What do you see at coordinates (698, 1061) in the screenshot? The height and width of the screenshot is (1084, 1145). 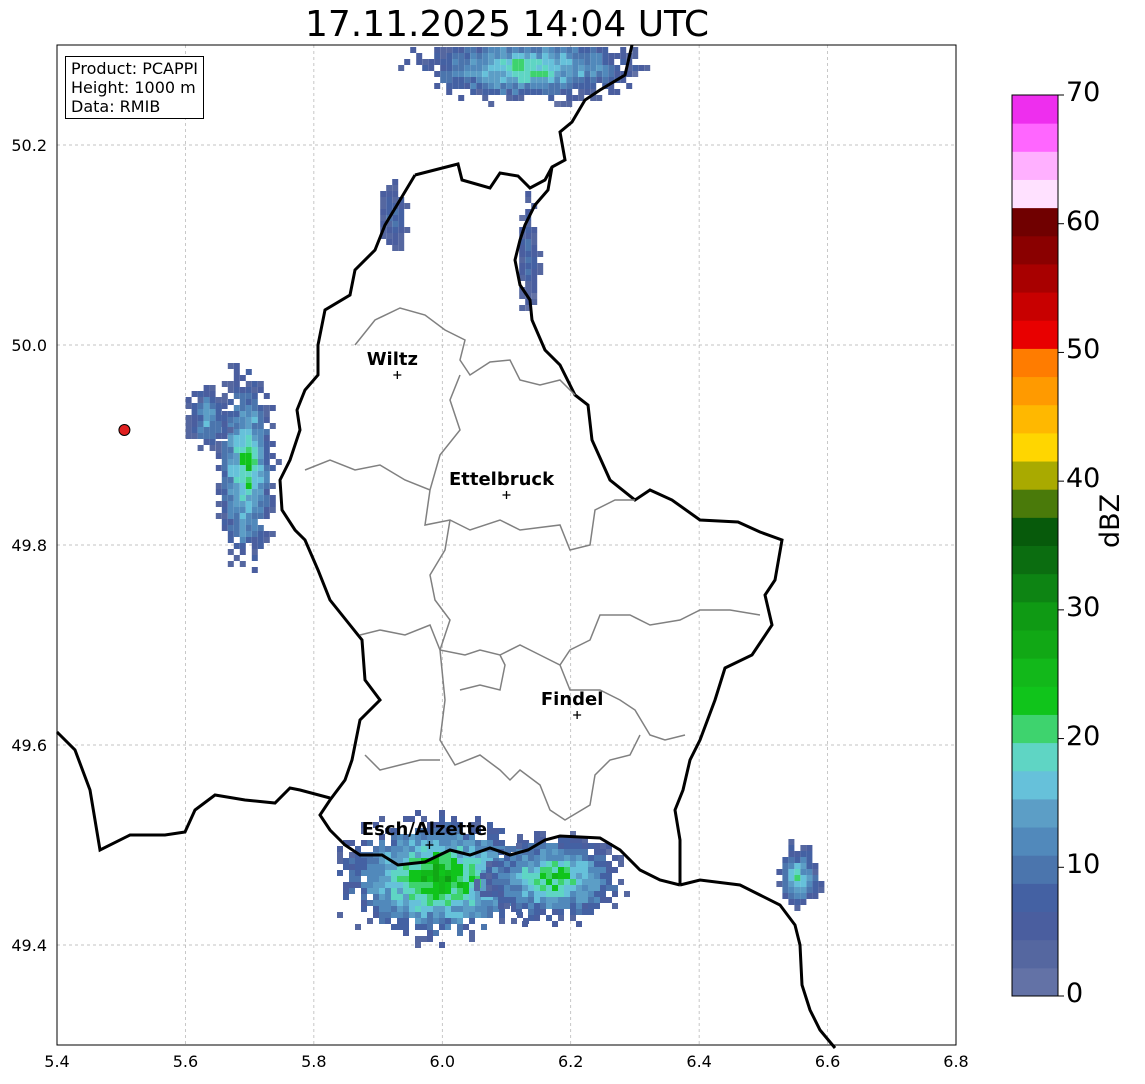 I see `x-tick-label: 6.4` at bounding box center [698, 1061].